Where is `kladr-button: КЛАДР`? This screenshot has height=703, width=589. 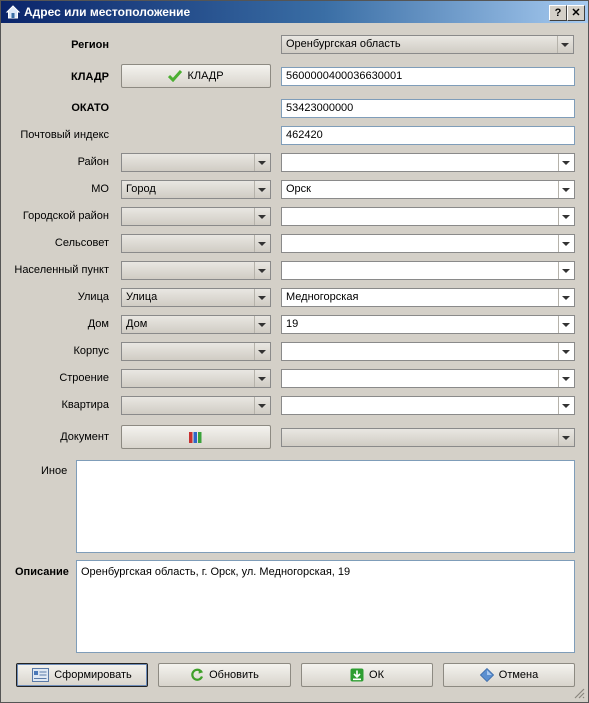 kladr-button: КЛАДР is located at coordinates (196, 76).